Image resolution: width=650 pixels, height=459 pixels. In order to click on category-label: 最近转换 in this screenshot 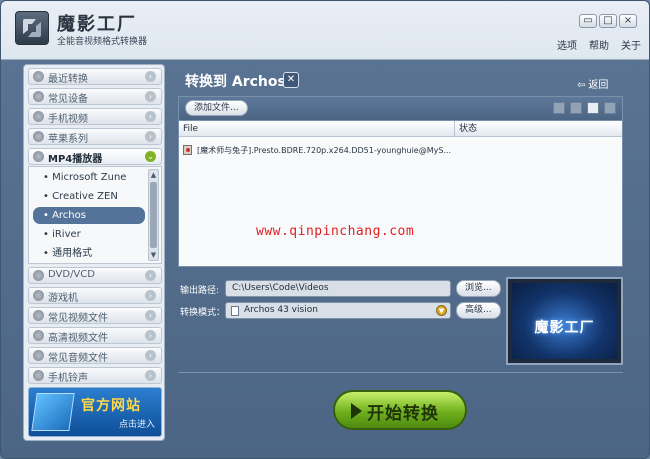, I will do `click(68, 79)`.